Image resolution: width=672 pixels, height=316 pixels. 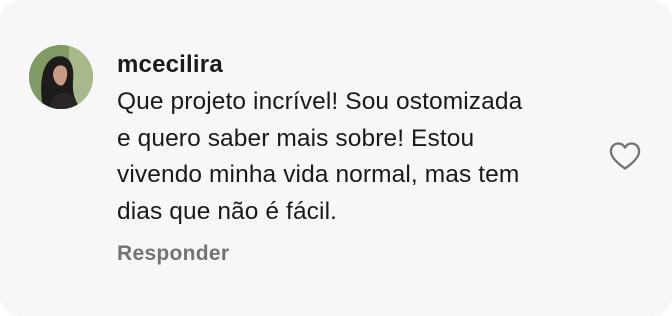 I want to click on avatar-photo, so click(x=61, y=77).